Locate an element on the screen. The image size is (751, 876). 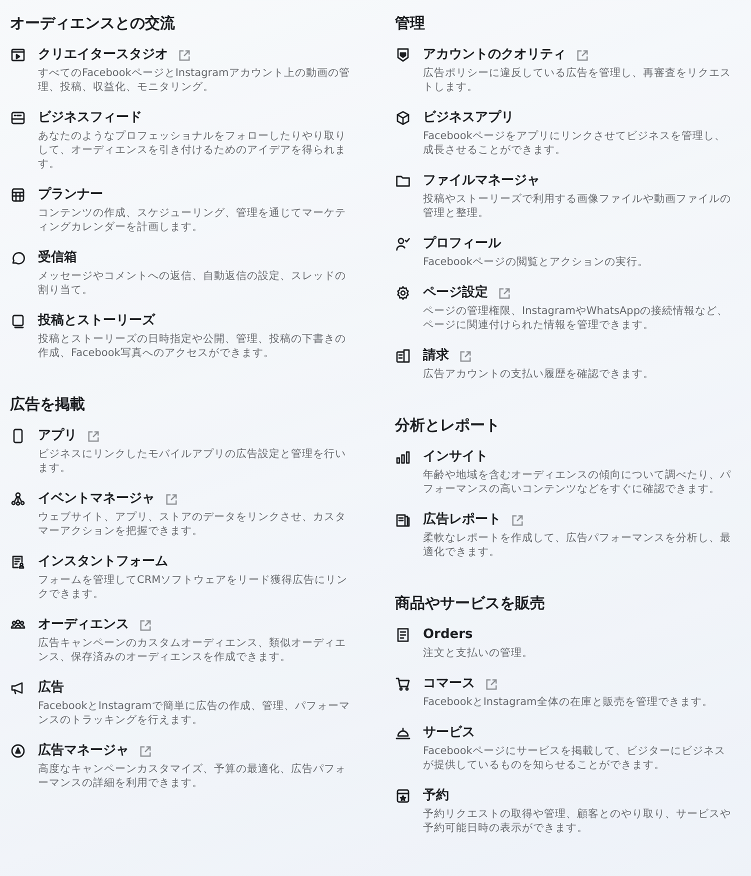
tool-description: ウェブサイト、アプリ、ストアのデータをリンクさせ、カスタマーアクションを把握できます。 is located at coordinates (192, 524).